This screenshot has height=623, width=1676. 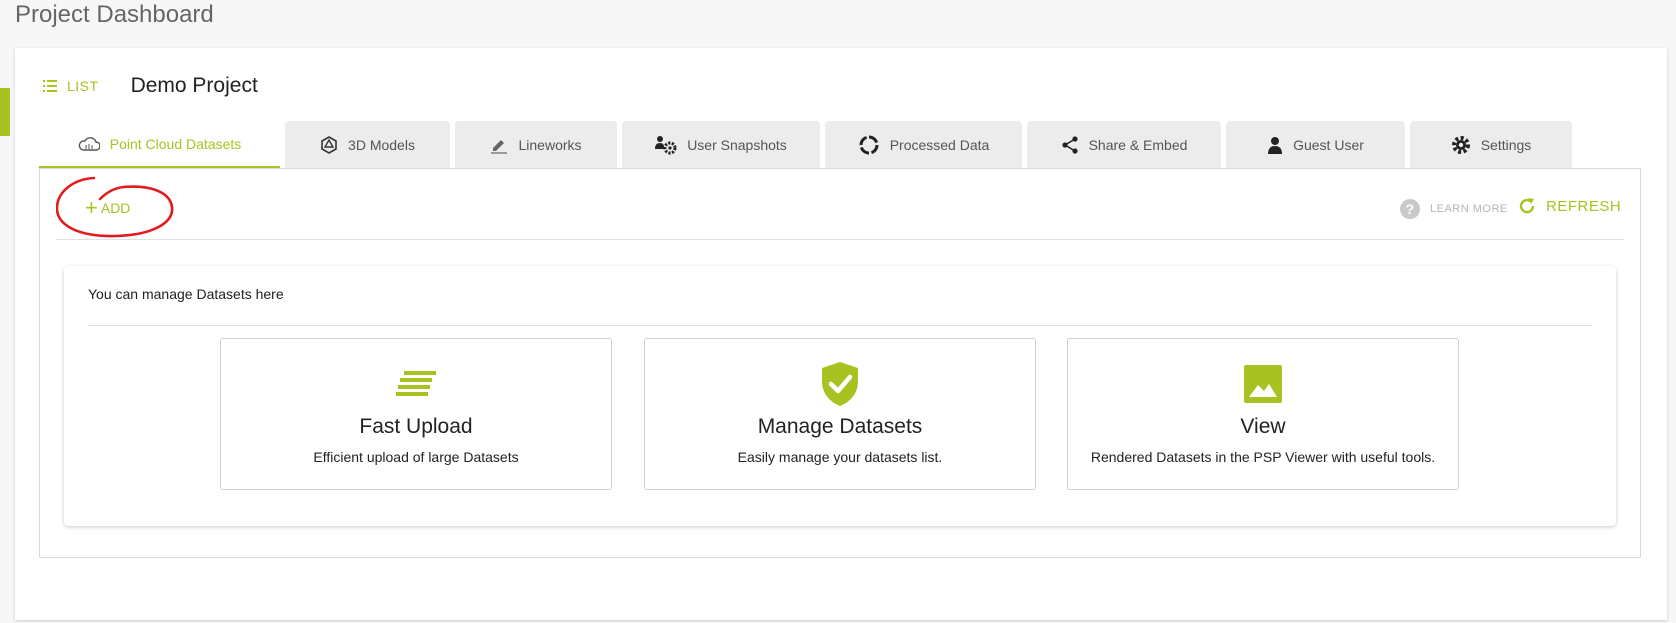 I want to click on tab-share-embed: Share & Embed, so click(x=1124, y=144).